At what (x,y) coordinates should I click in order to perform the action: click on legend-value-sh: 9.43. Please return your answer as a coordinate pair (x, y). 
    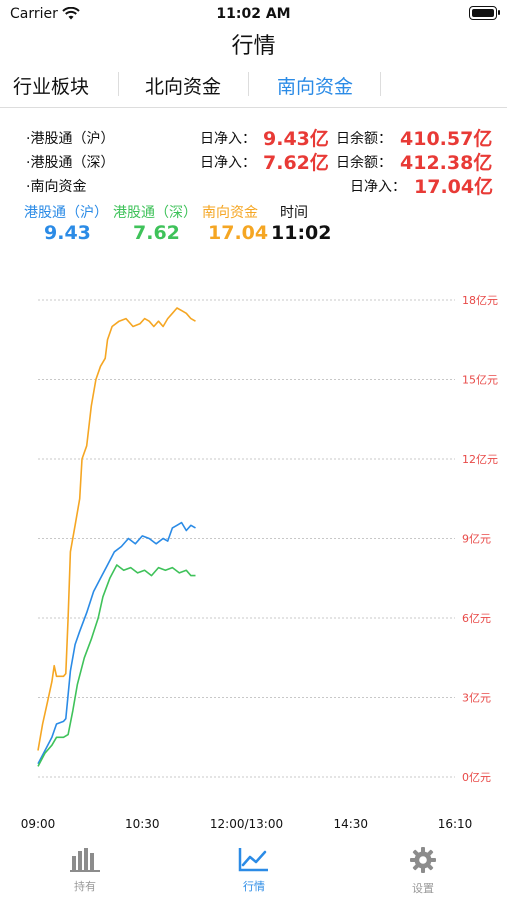
    Looking at the image, I should click on (67, 233).